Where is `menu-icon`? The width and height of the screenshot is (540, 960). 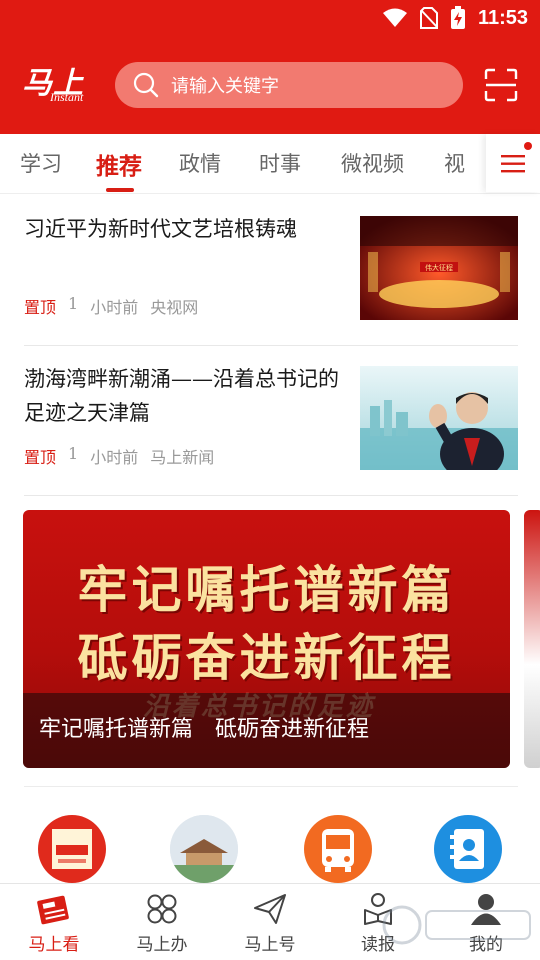
menu-icon is located at coordinates (513, 164).